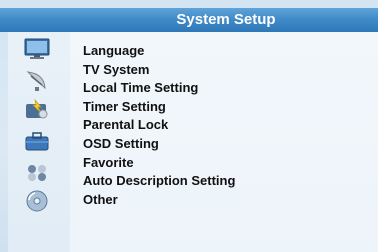 This screenshot has width=378, height=252. I want to click on media-disc-icon, so click(37, 201).